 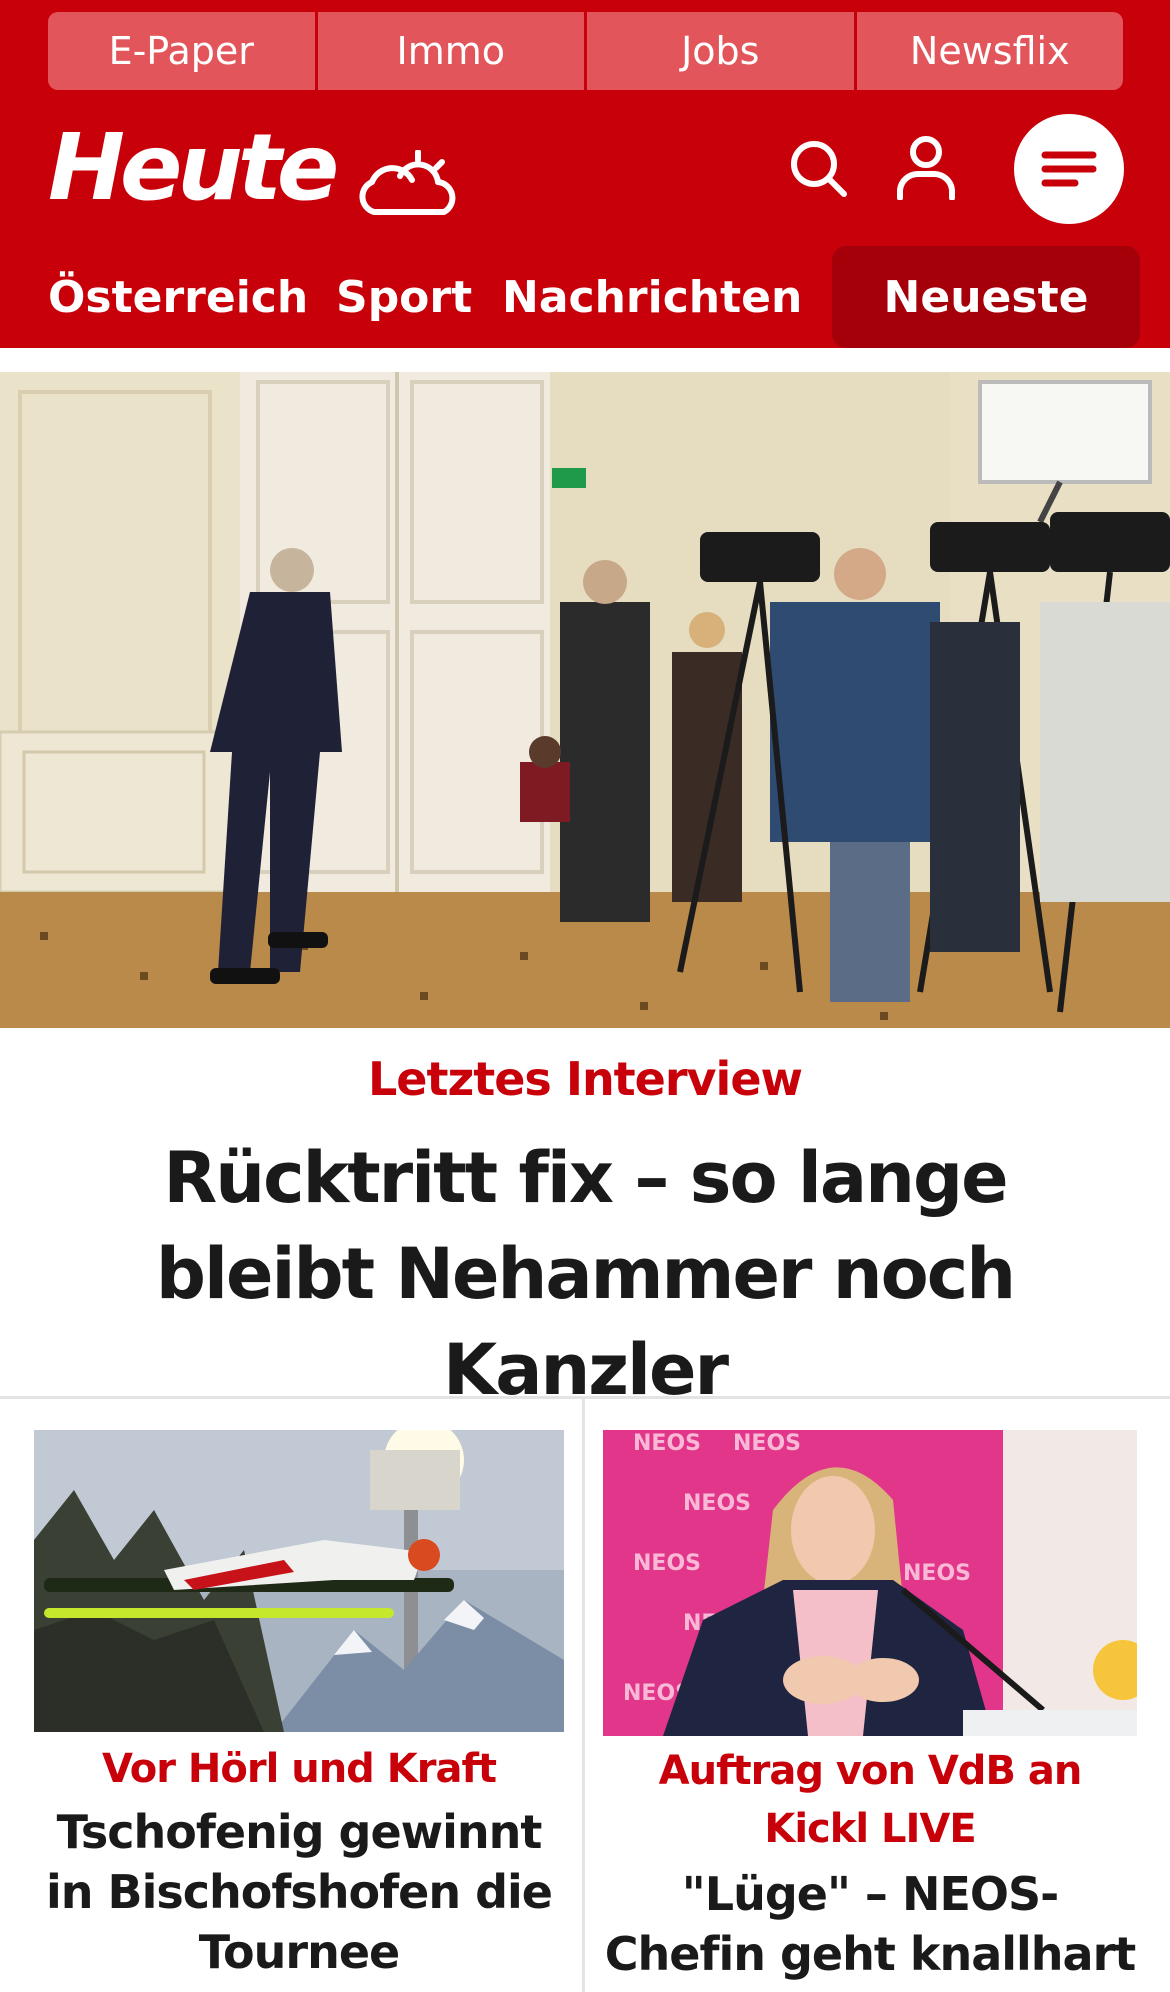 I want to click on topnav-epaper-link: E-Paper, so click(x=181, y=51).